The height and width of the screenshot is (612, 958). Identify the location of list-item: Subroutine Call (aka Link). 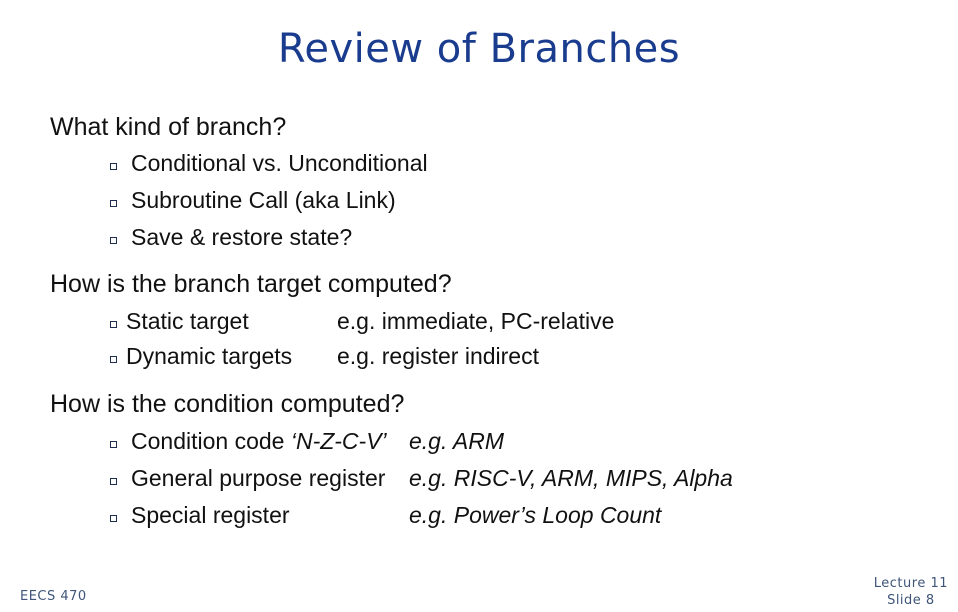
(253, 200).